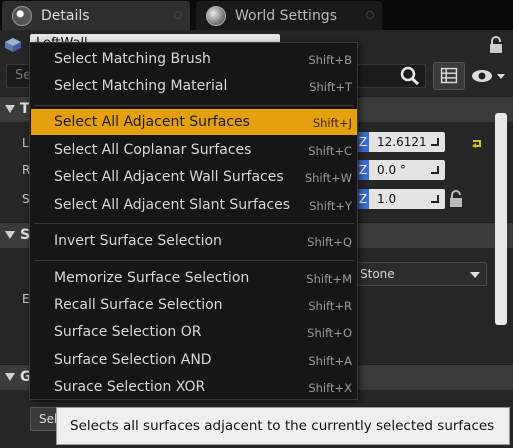  Describe the element at coordinates (194, 150) in the screenshot. I see `menu-item-select-all-coplanar-surfaces: Select All Coplanar Surfaces Shift+C` at that location.